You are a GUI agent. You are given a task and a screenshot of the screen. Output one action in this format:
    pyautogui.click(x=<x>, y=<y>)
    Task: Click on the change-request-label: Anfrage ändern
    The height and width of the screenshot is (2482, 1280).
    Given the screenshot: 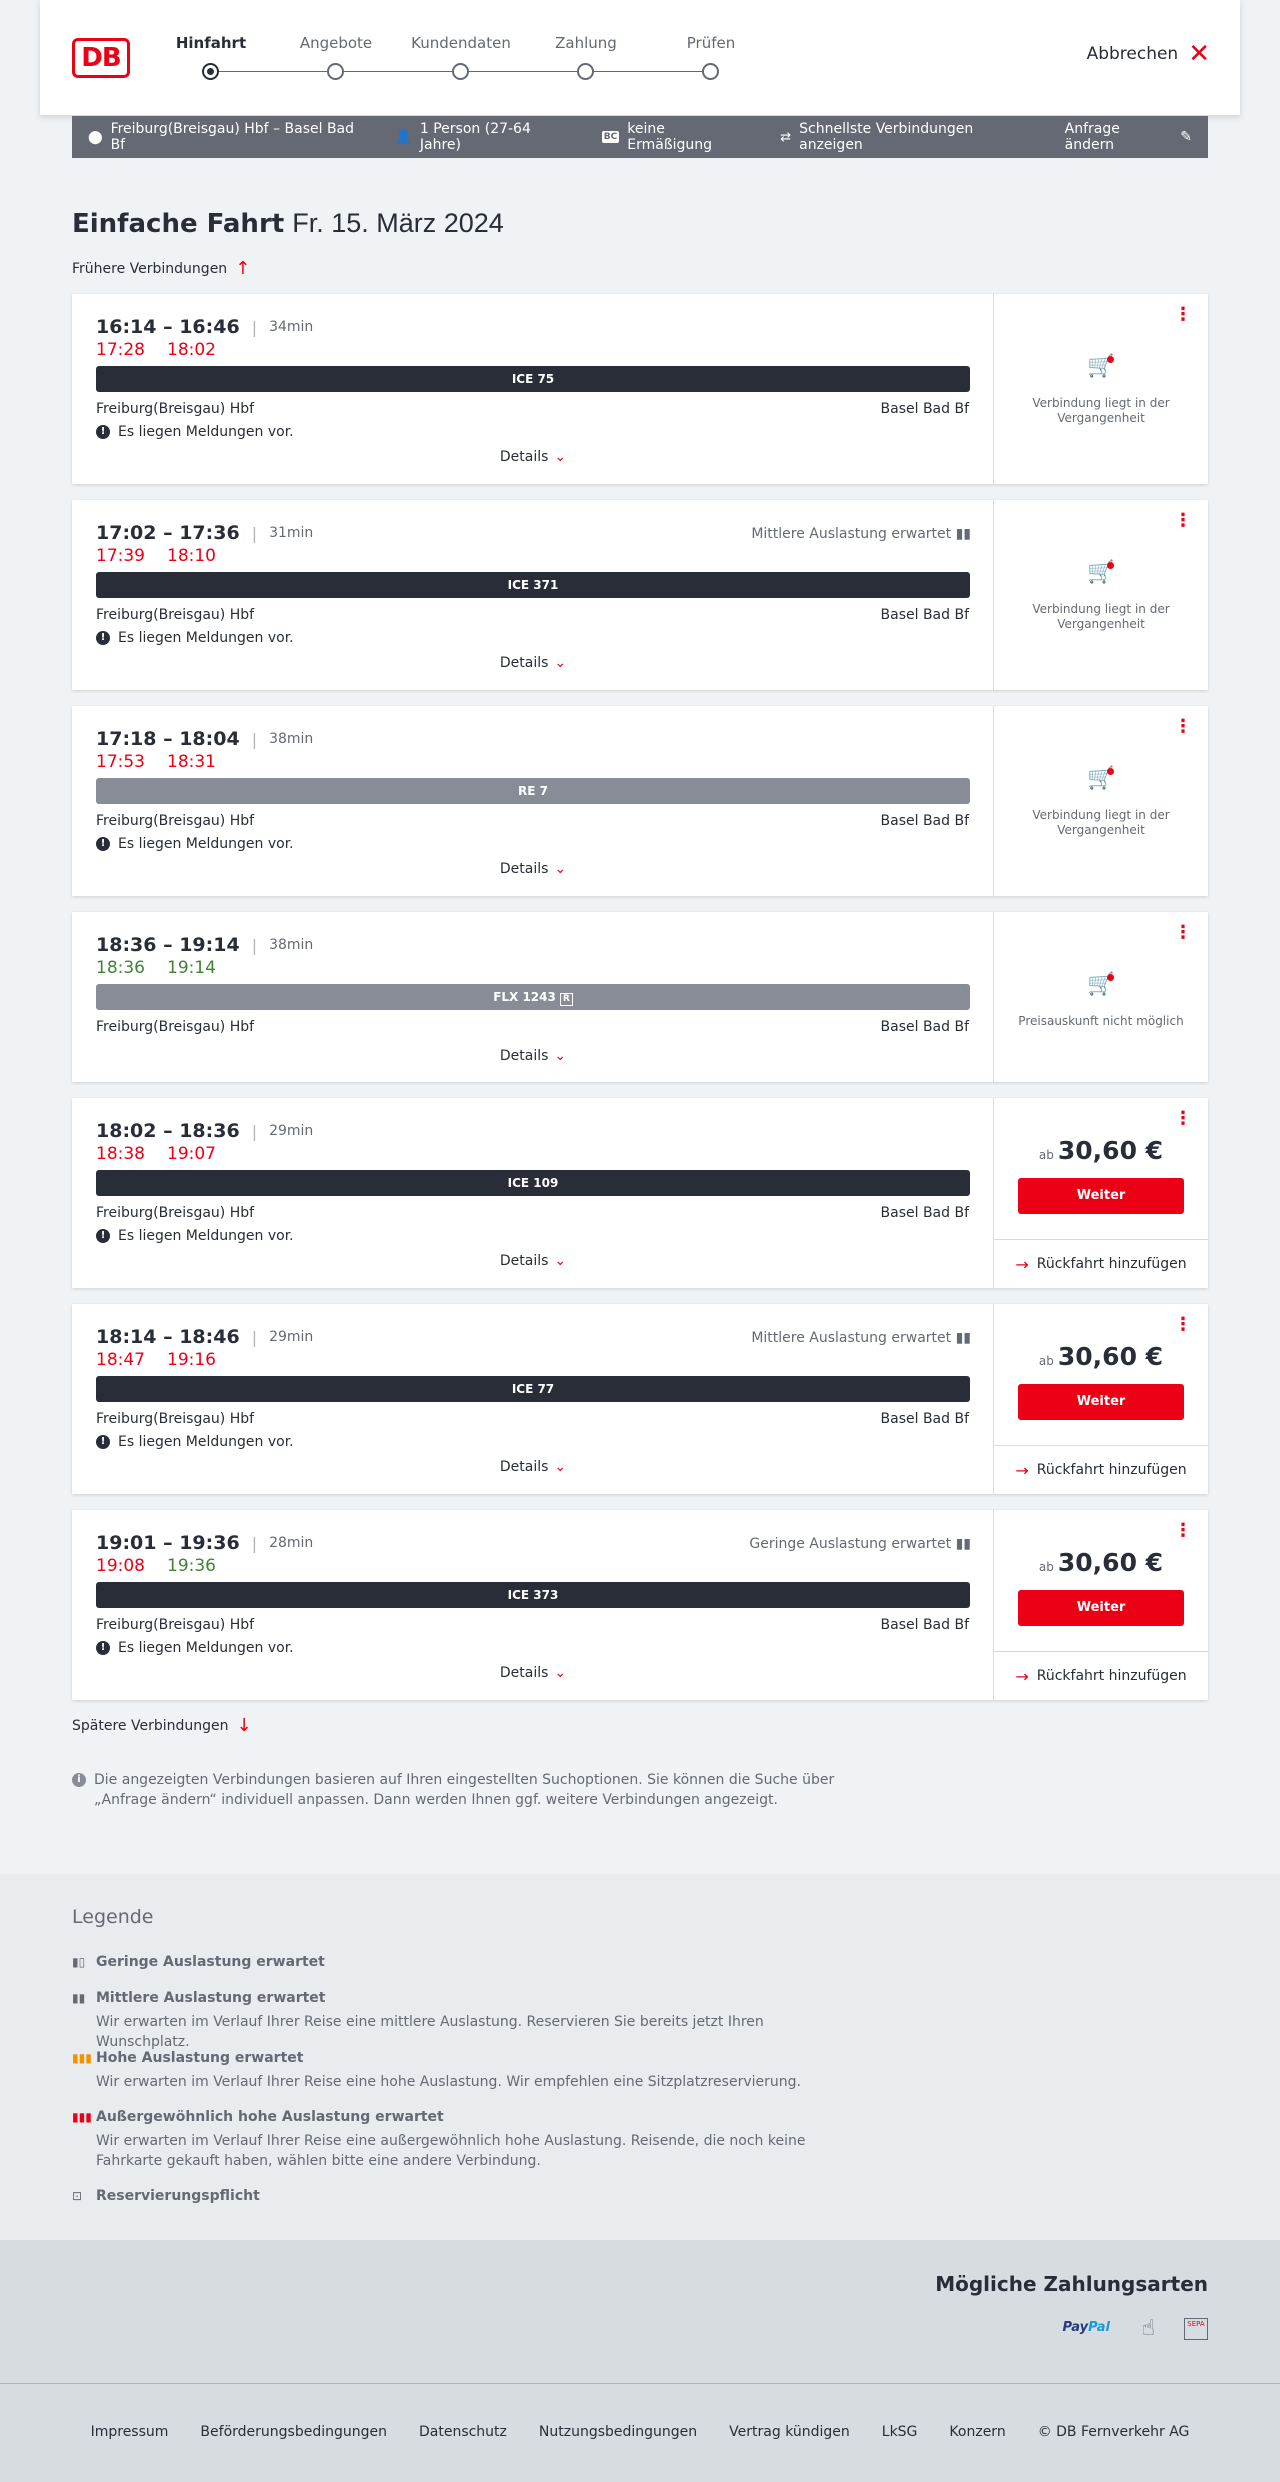 What is the action you would take?
    pyautogui.click(x=1092, y=137)
    